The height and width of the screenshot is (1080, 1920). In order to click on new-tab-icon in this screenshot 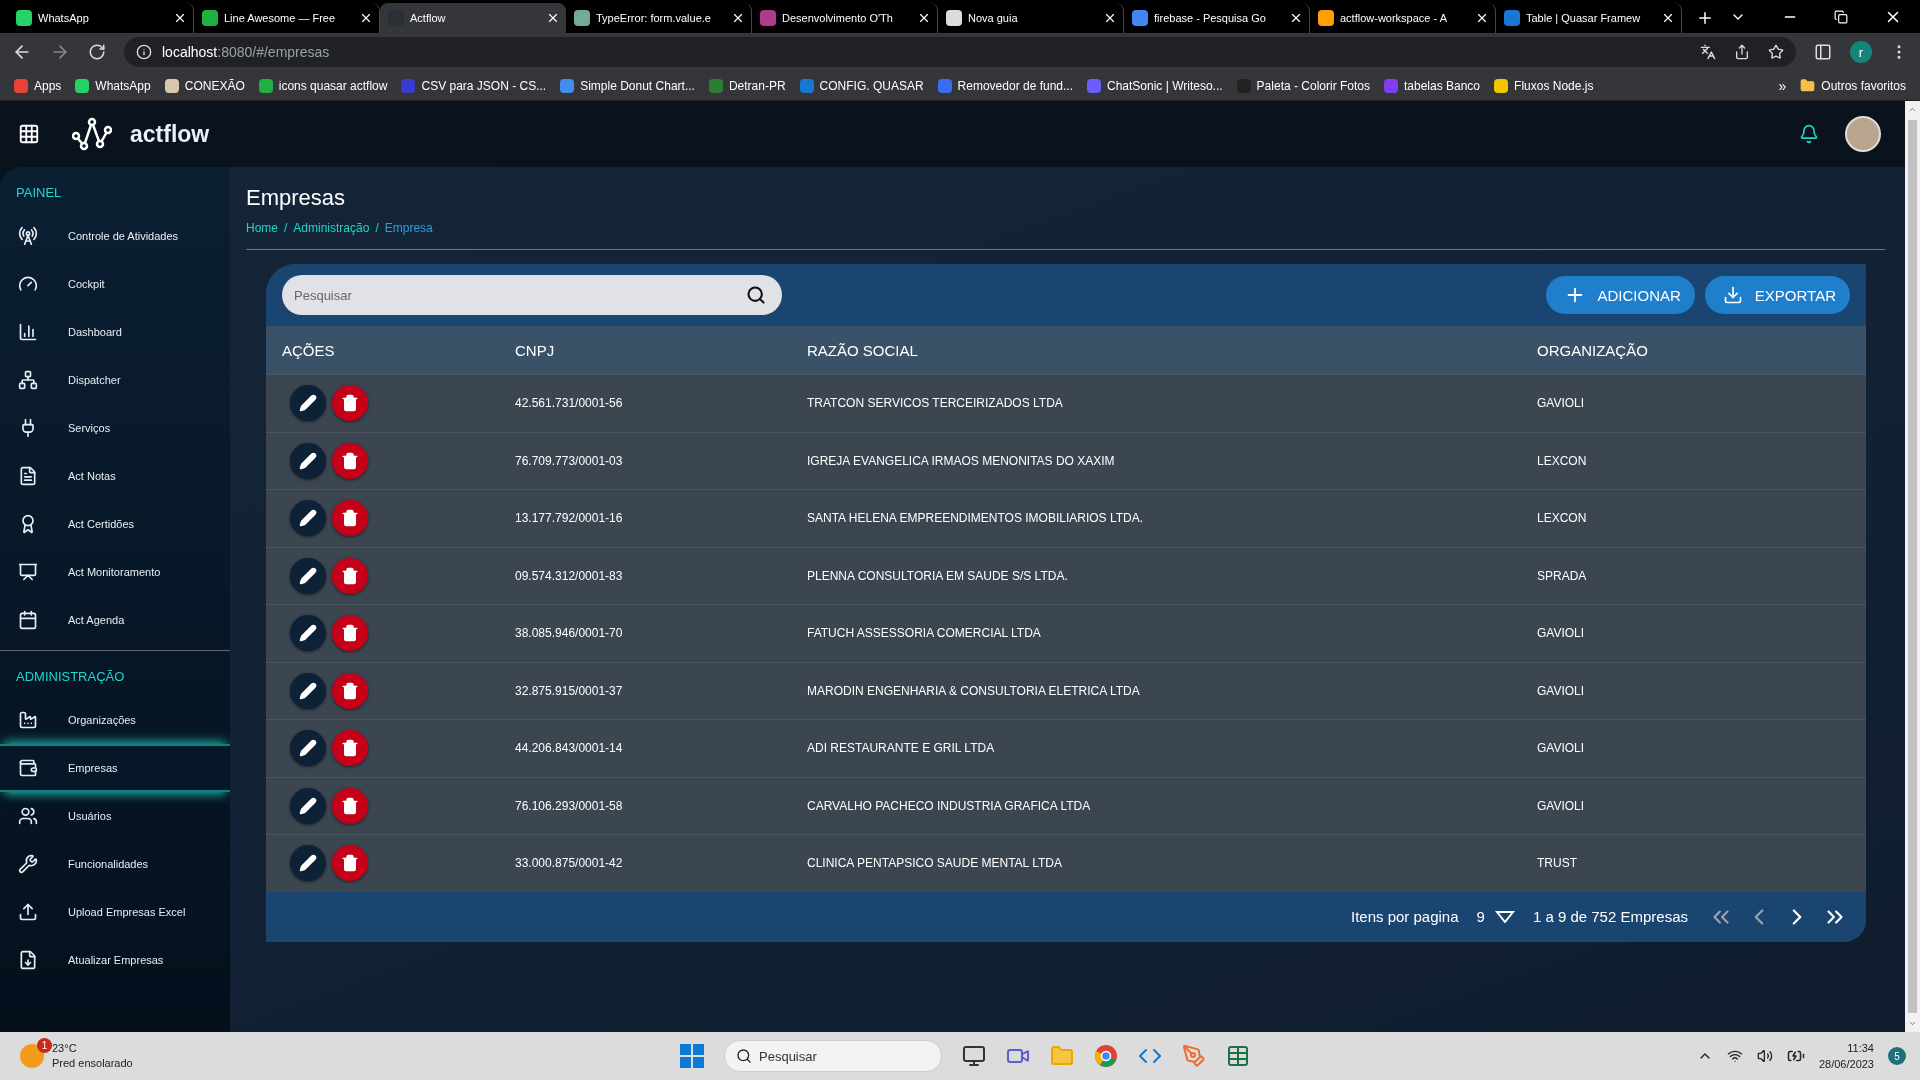, I will do `click(1705, 18)`.